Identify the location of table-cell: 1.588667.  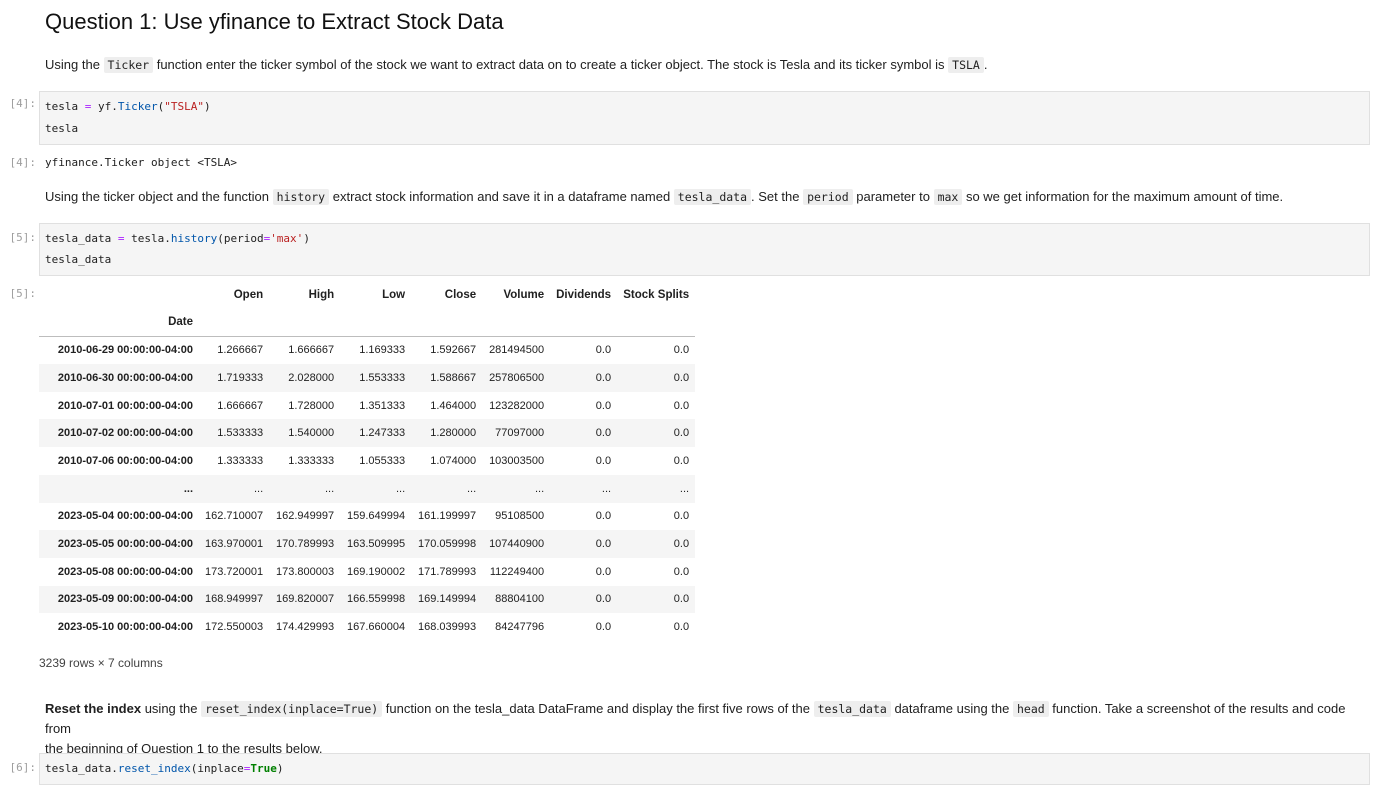
(453, 377).